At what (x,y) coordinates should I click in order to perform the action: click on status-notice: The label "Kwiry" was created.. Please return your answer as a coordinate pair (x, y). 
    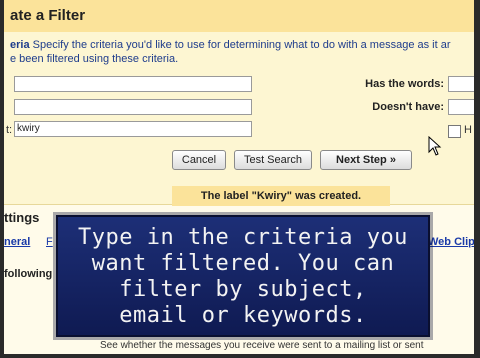
    Looking at the image, I should click on (281, 196).